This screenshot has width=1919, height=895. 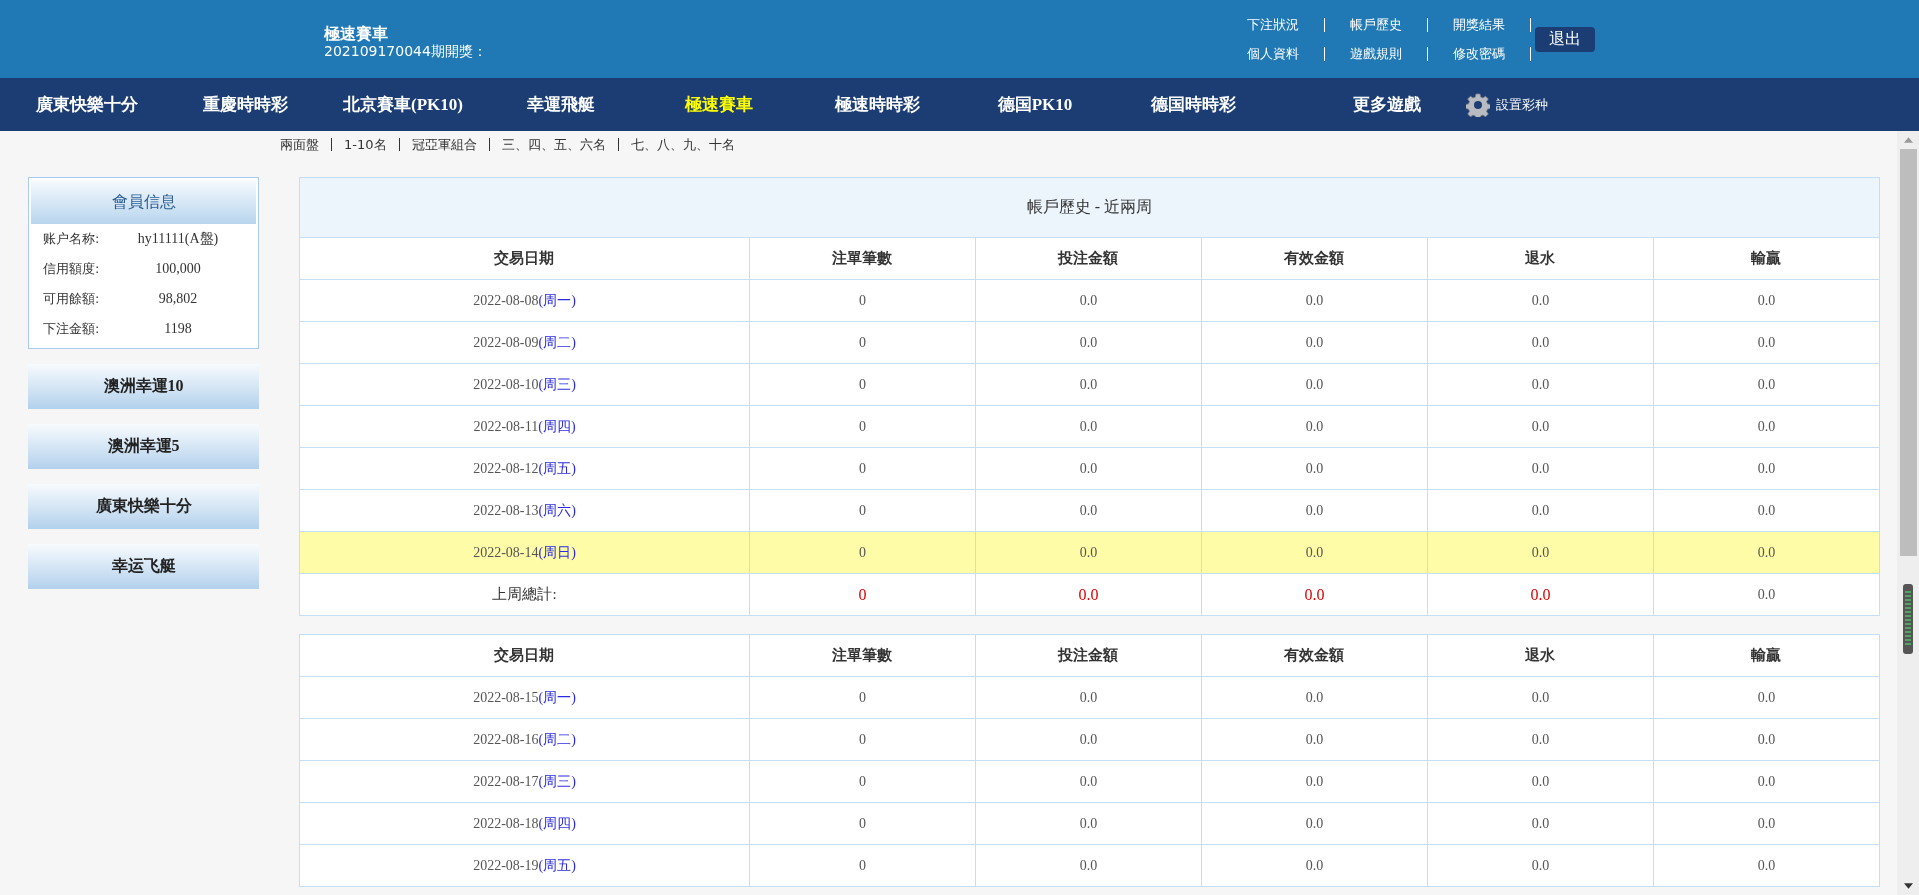 What do you see at coordinates (524, 300) in the screenshot?
I see `date-cell: 2022-08-08(周一)` at bounding box center [524, 300].